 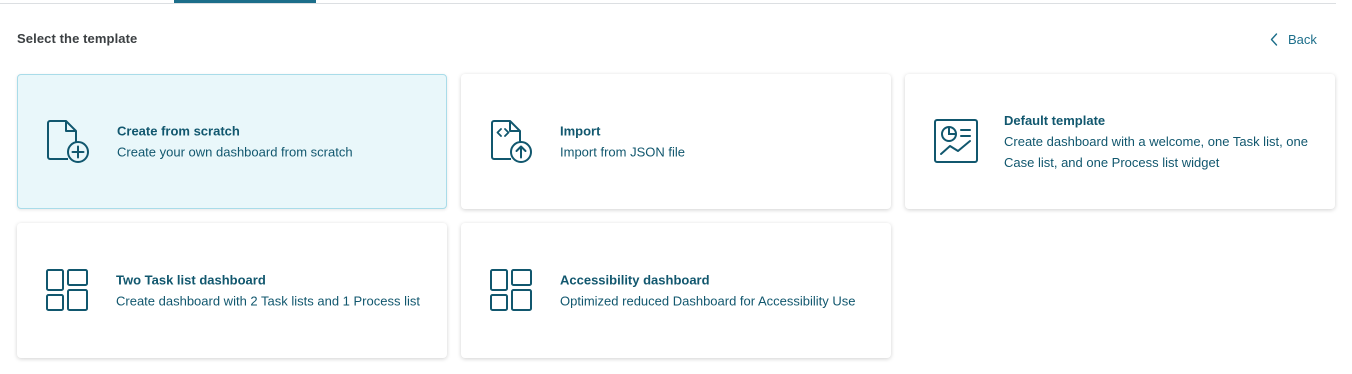 I want to click on template-description: Import from JSON file, so click(x=622, y=151).